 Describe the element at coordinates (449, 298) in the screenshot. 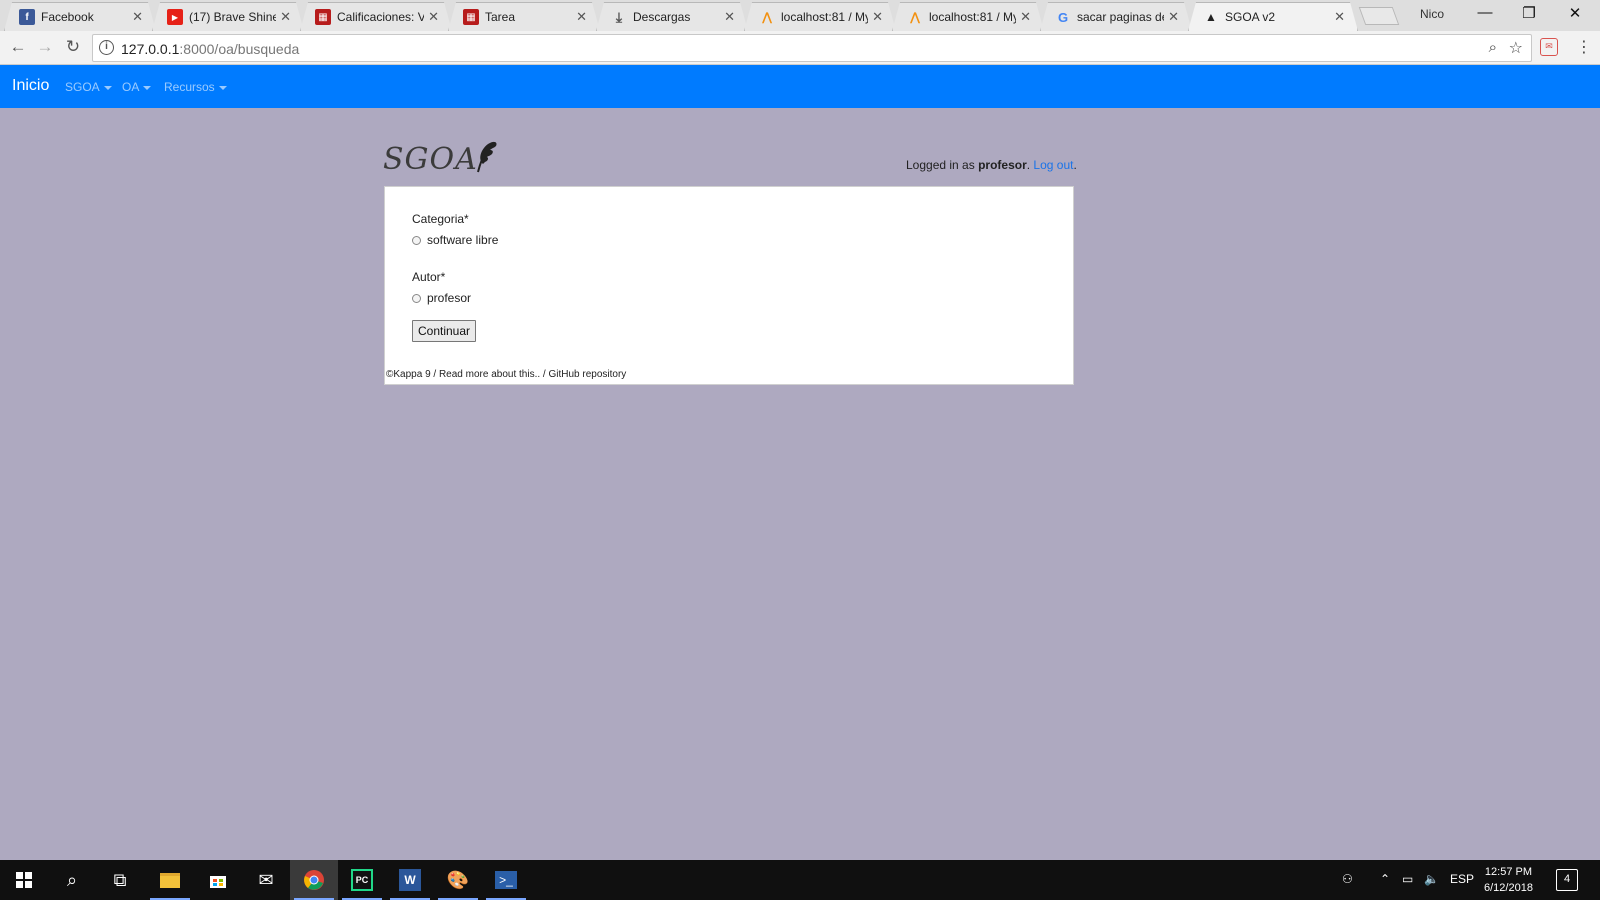

I see `autor-option-label: profesor` at that location.